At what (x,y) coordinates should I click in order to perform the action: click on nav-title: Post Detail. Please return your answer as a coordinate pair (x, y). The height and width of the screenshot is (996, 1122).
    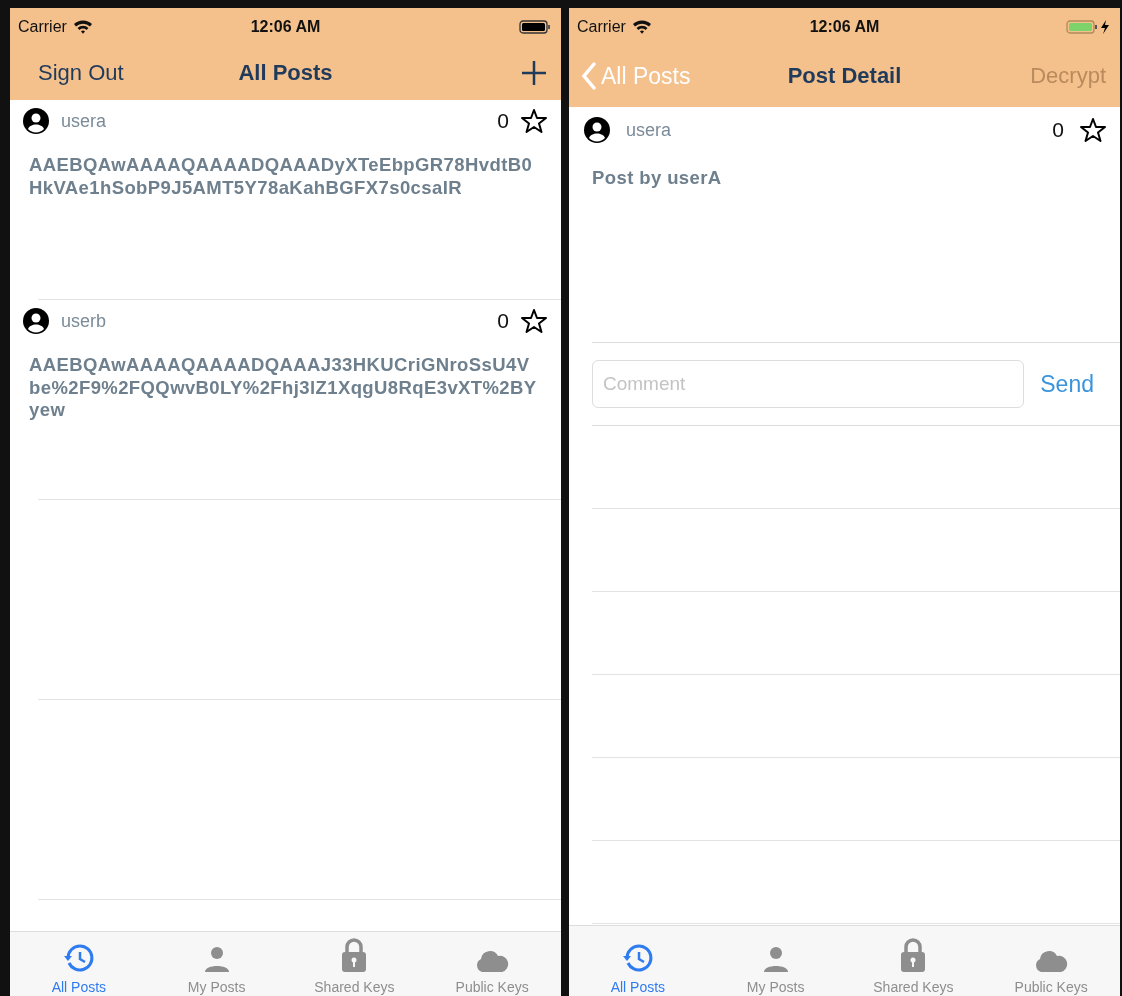
    Looking at the image, I should click on (844, 75).